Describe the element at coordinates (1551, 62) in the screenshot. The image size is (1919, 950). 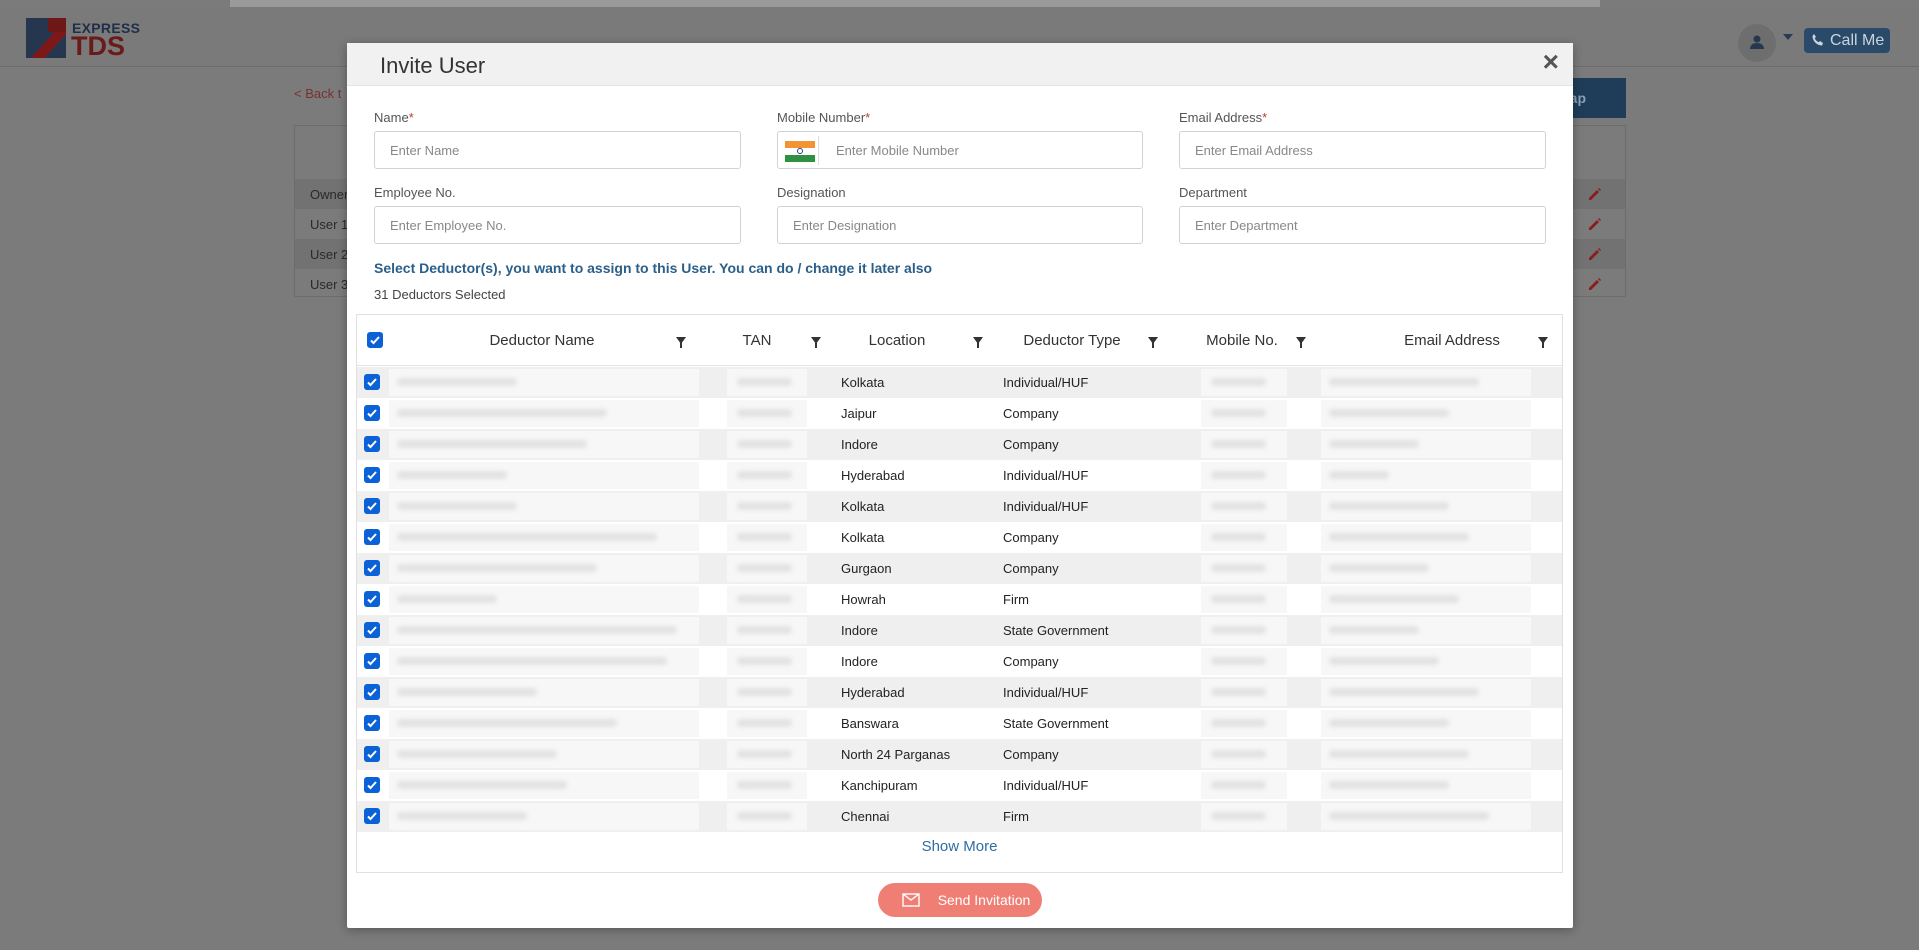
I see `close-icon: ×` at that location.